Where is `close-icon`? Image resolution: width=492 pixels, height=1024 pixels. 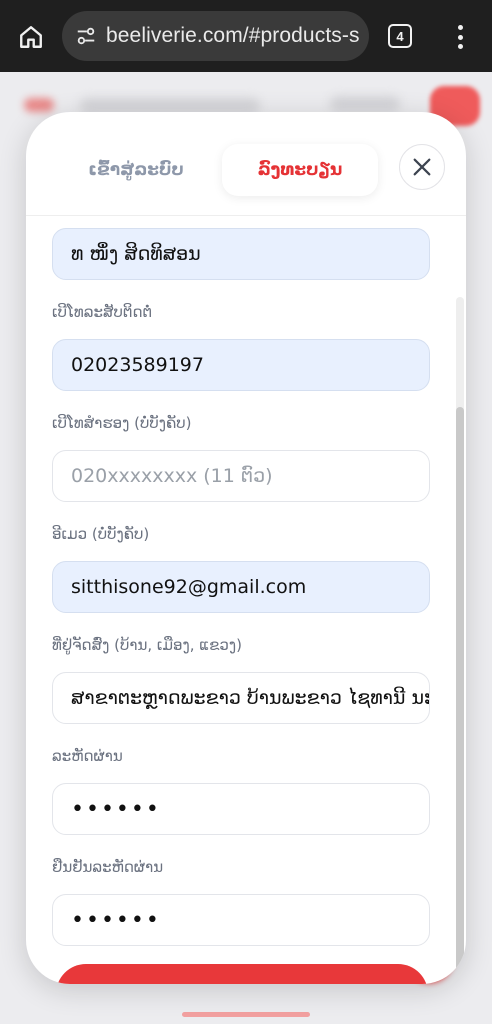 close-icon is located at coordinates (422, 167).